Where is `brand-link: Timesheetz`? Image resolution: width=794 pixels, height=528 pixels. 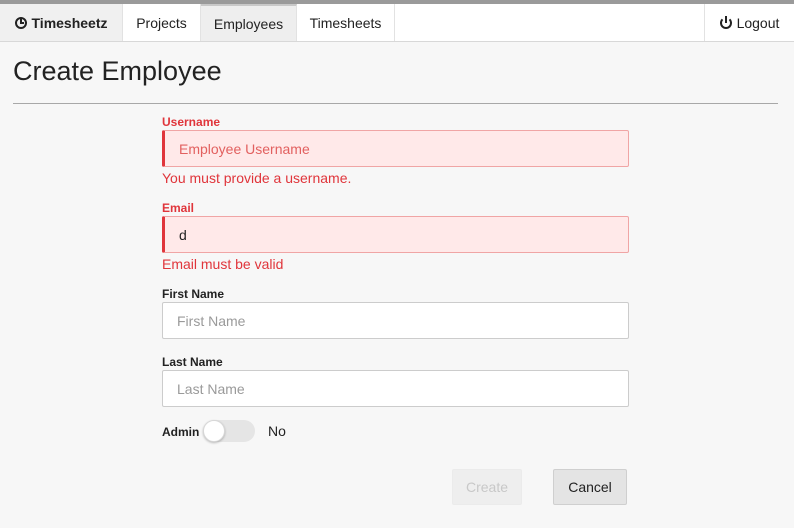
brand-link: Timesheetz is located at coordinates (61, 22).